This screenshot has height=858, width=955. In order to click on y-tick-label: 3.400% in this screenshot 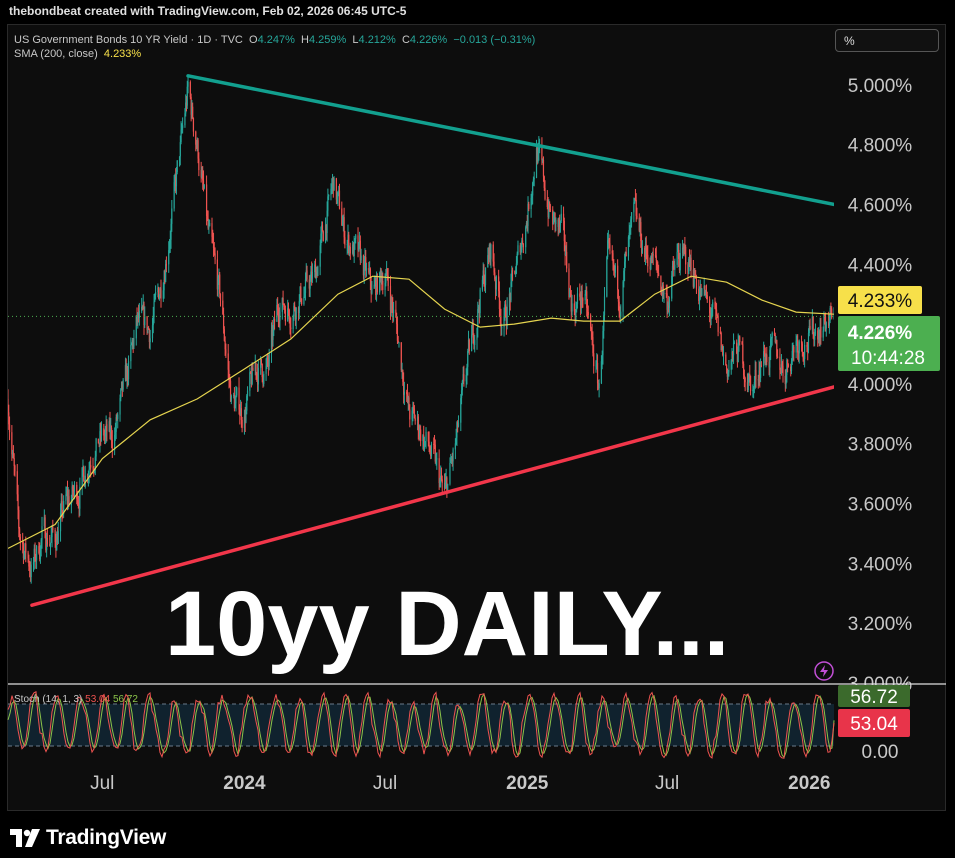, I will do `click(880, 564)`.